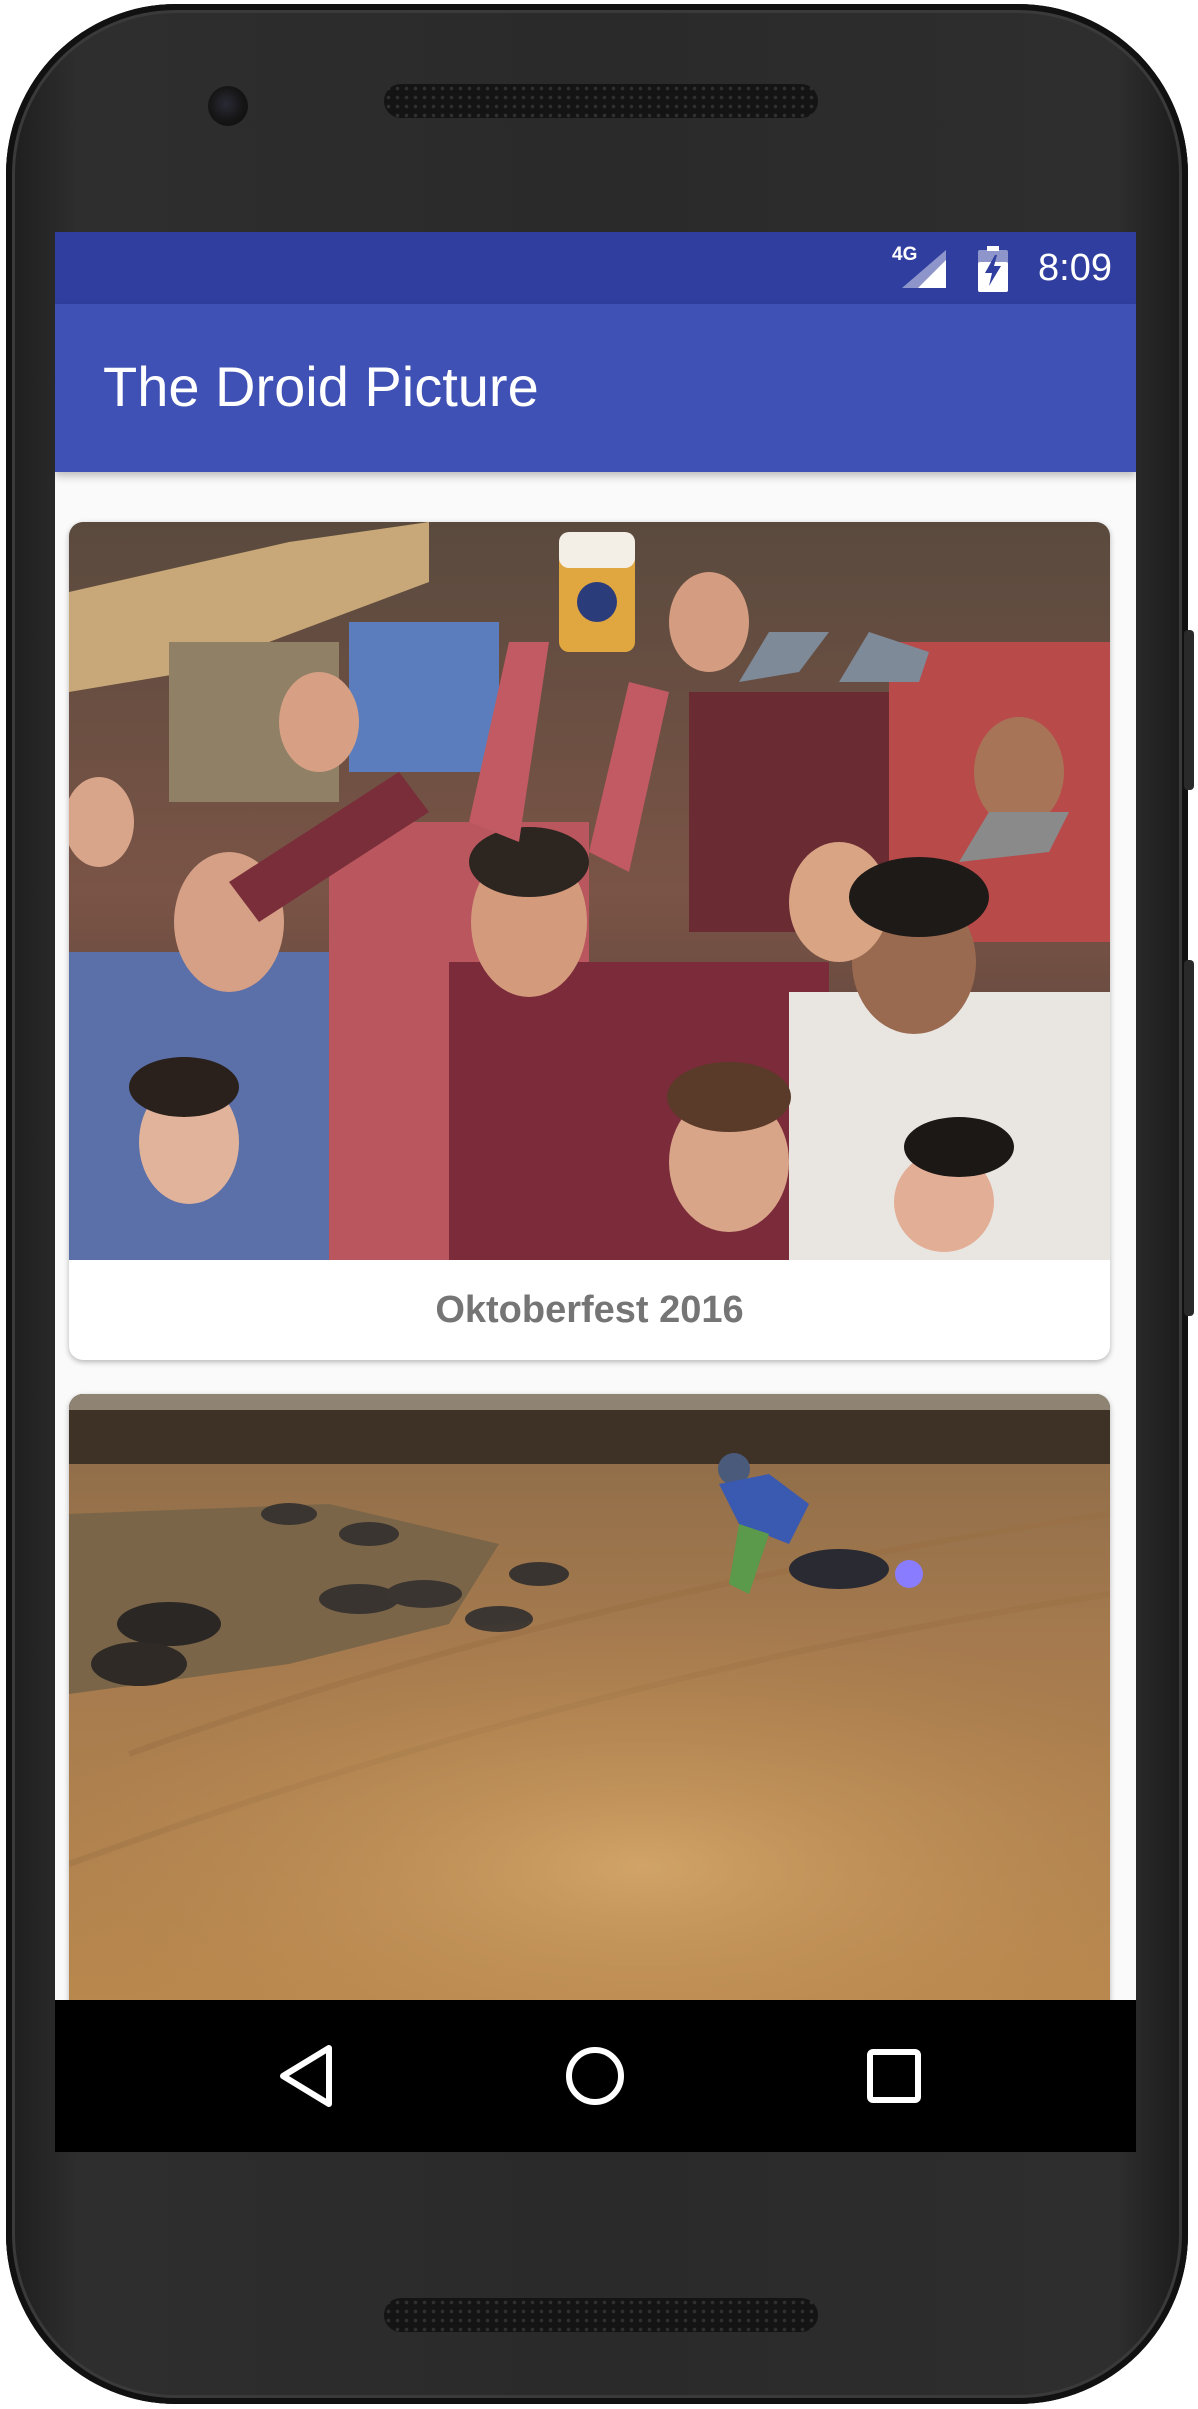 The image size is (1198, 2409). I want to click on earpiece-speaker, so click(601, 101).